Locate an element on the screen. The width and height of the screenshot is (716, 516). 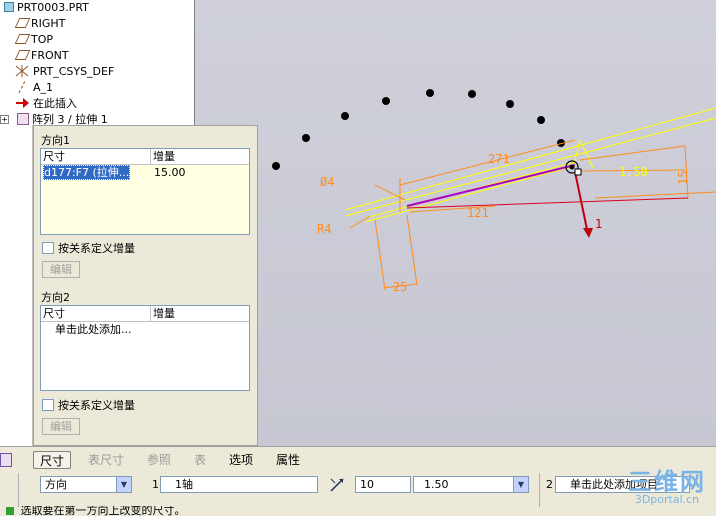
direction1-relation-checkbox: 按关系定义增量 is located at coordinates (88, 248).